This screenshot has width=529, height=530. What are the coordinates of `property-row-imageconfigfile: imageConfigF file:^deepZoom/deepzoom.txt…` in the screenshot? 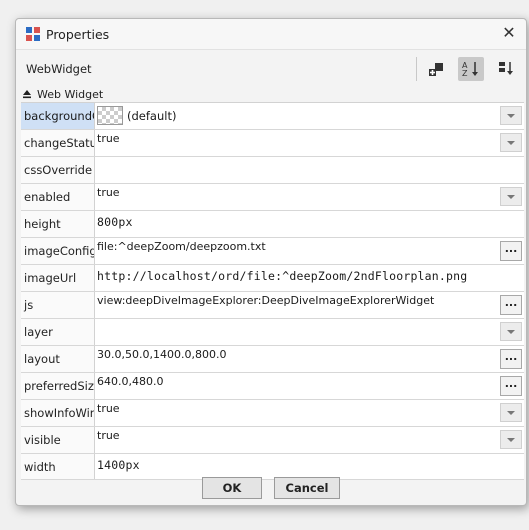 It's located at (272, 251).